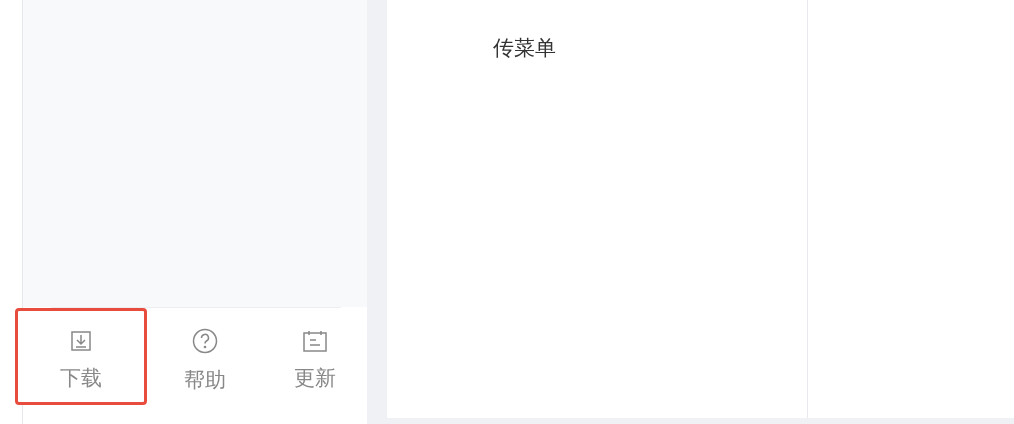 The height and width of the screenshot is (424, 1014). Describe the element at coordinates (81, 356) in the screenshot. I see `footer-button: 下载` at that location.